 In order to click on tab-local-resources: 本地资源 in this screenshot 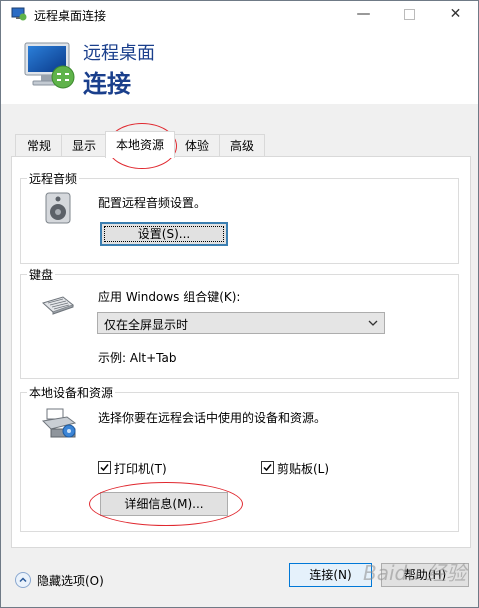, I will do `click(140, 144)`.